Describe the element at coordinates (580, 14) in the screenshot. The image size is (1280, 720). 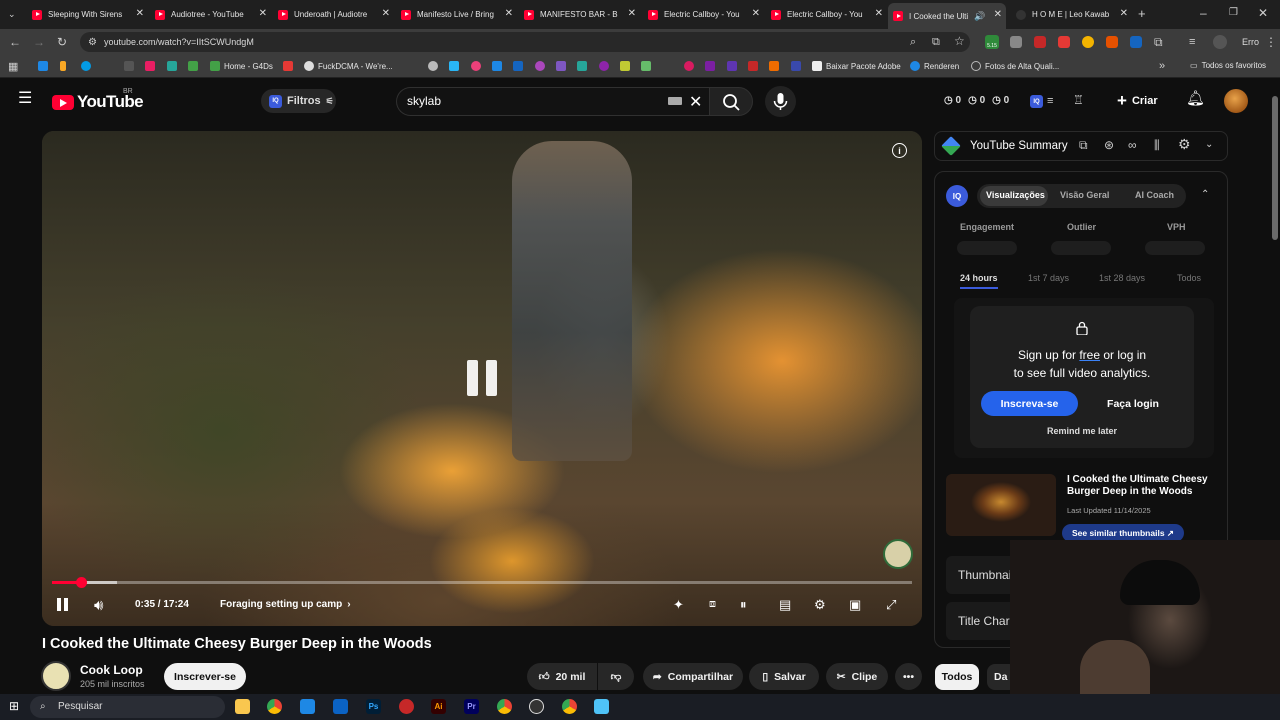
I see `tab-5: MANIFESTO BAR - B ✕` at that location.